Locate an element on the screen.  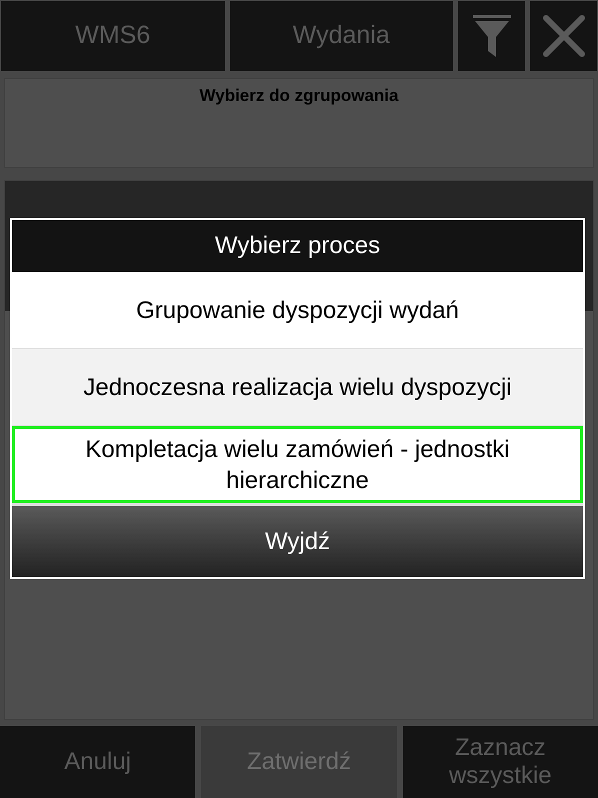
filter-button is located at coordinates (491, 36).